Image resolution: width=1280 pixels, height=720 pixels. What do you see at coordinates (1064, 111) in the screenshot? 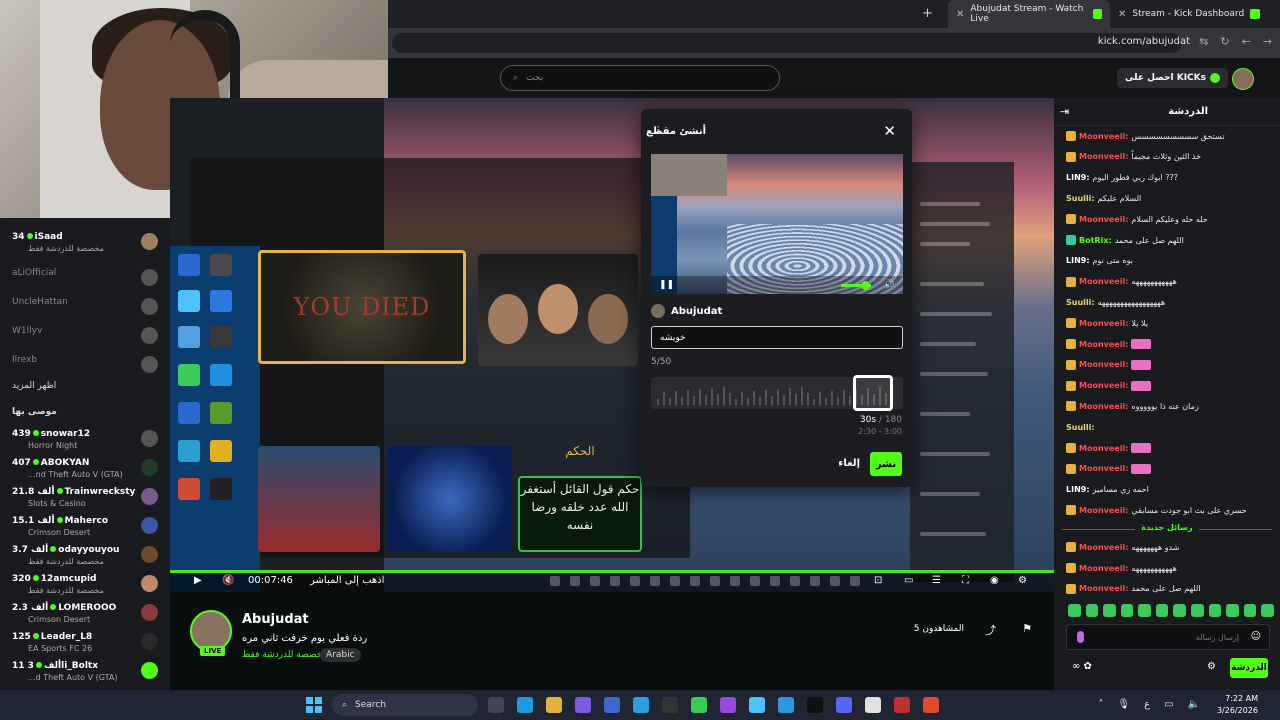
I see `collapse-chat-icon: ⇥` at bounding box center [1064, 111].